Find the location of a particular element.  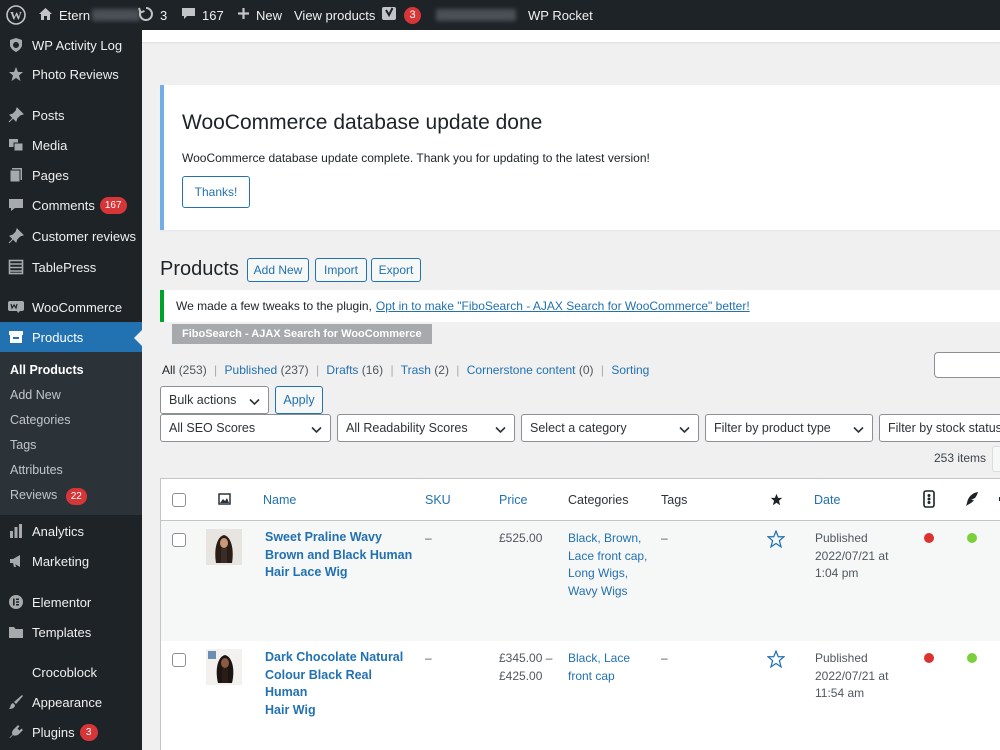

price-cell: £345.00 – £425.00 is located at coordinates (526, 667).